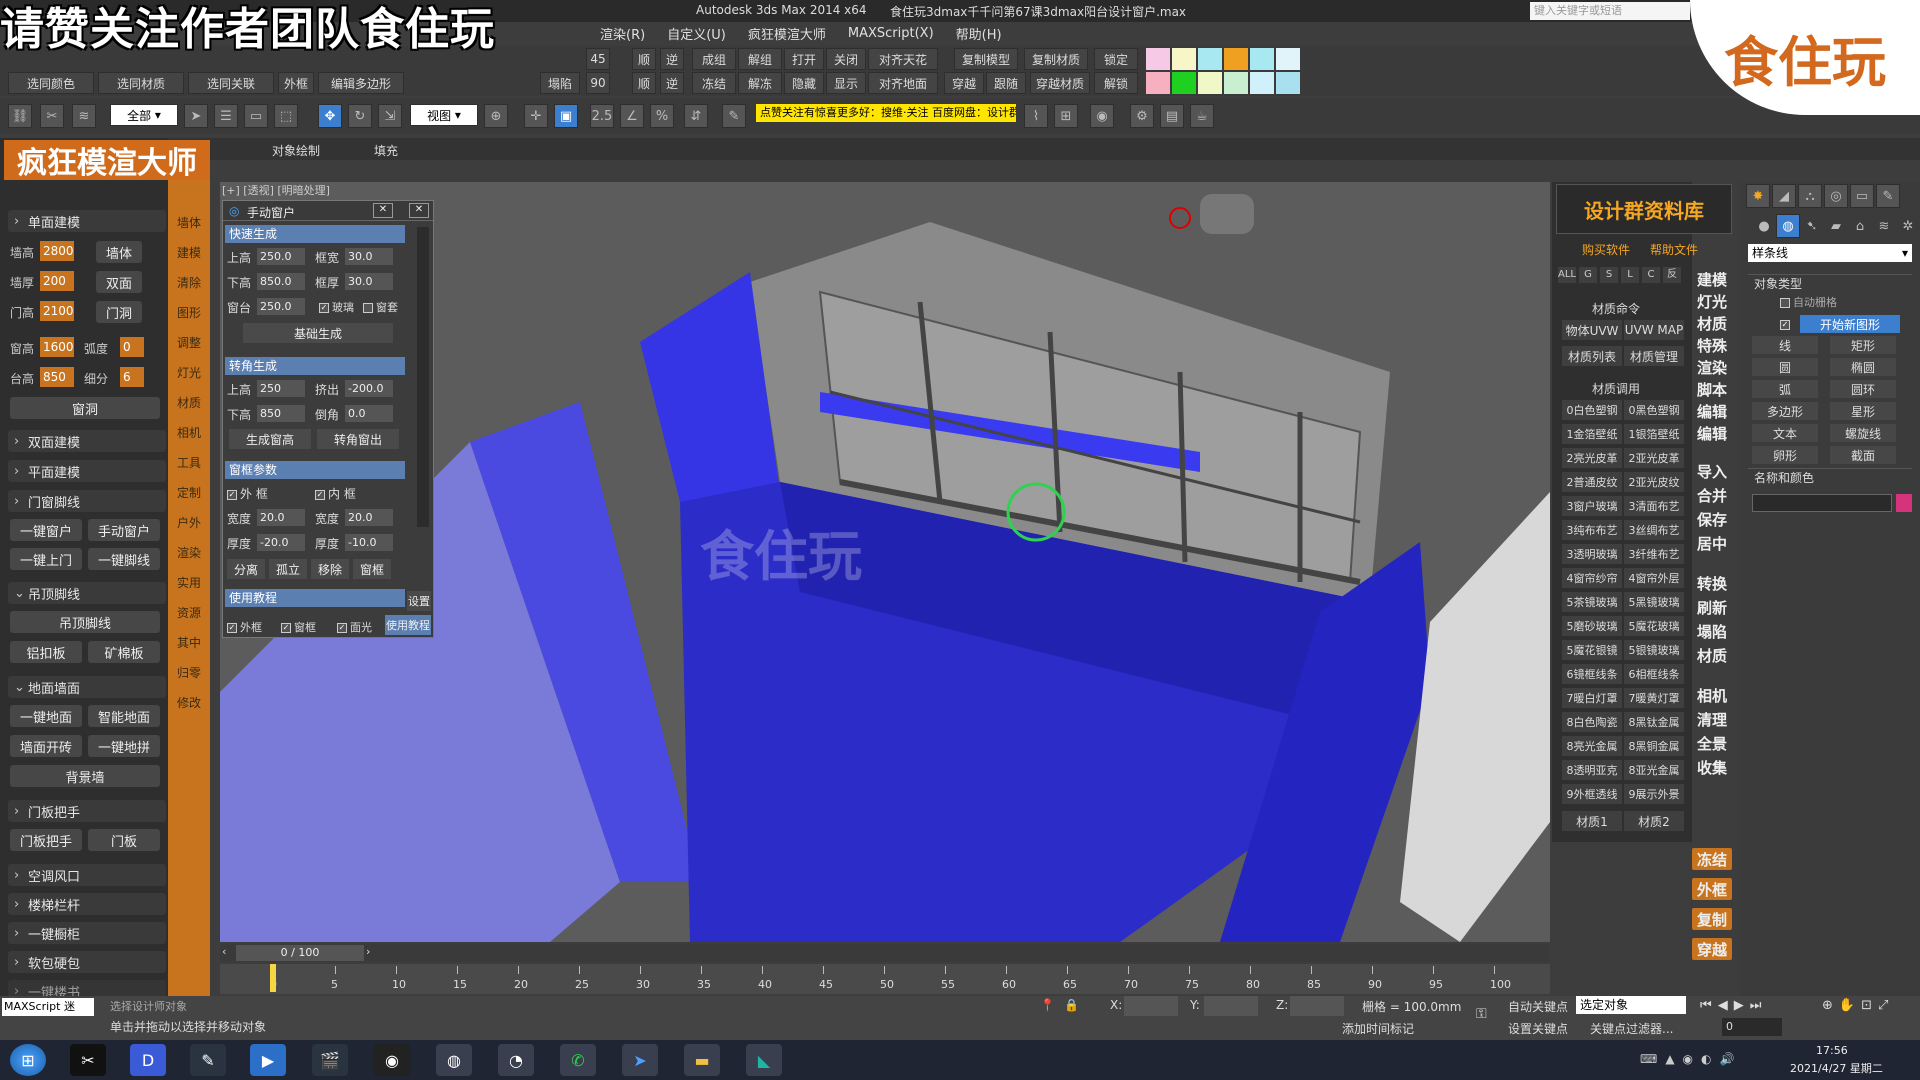 The height and width of the screenshot is (1080, 1920). I want to click on shape-type-button: 圆环, so click(1863, 389).